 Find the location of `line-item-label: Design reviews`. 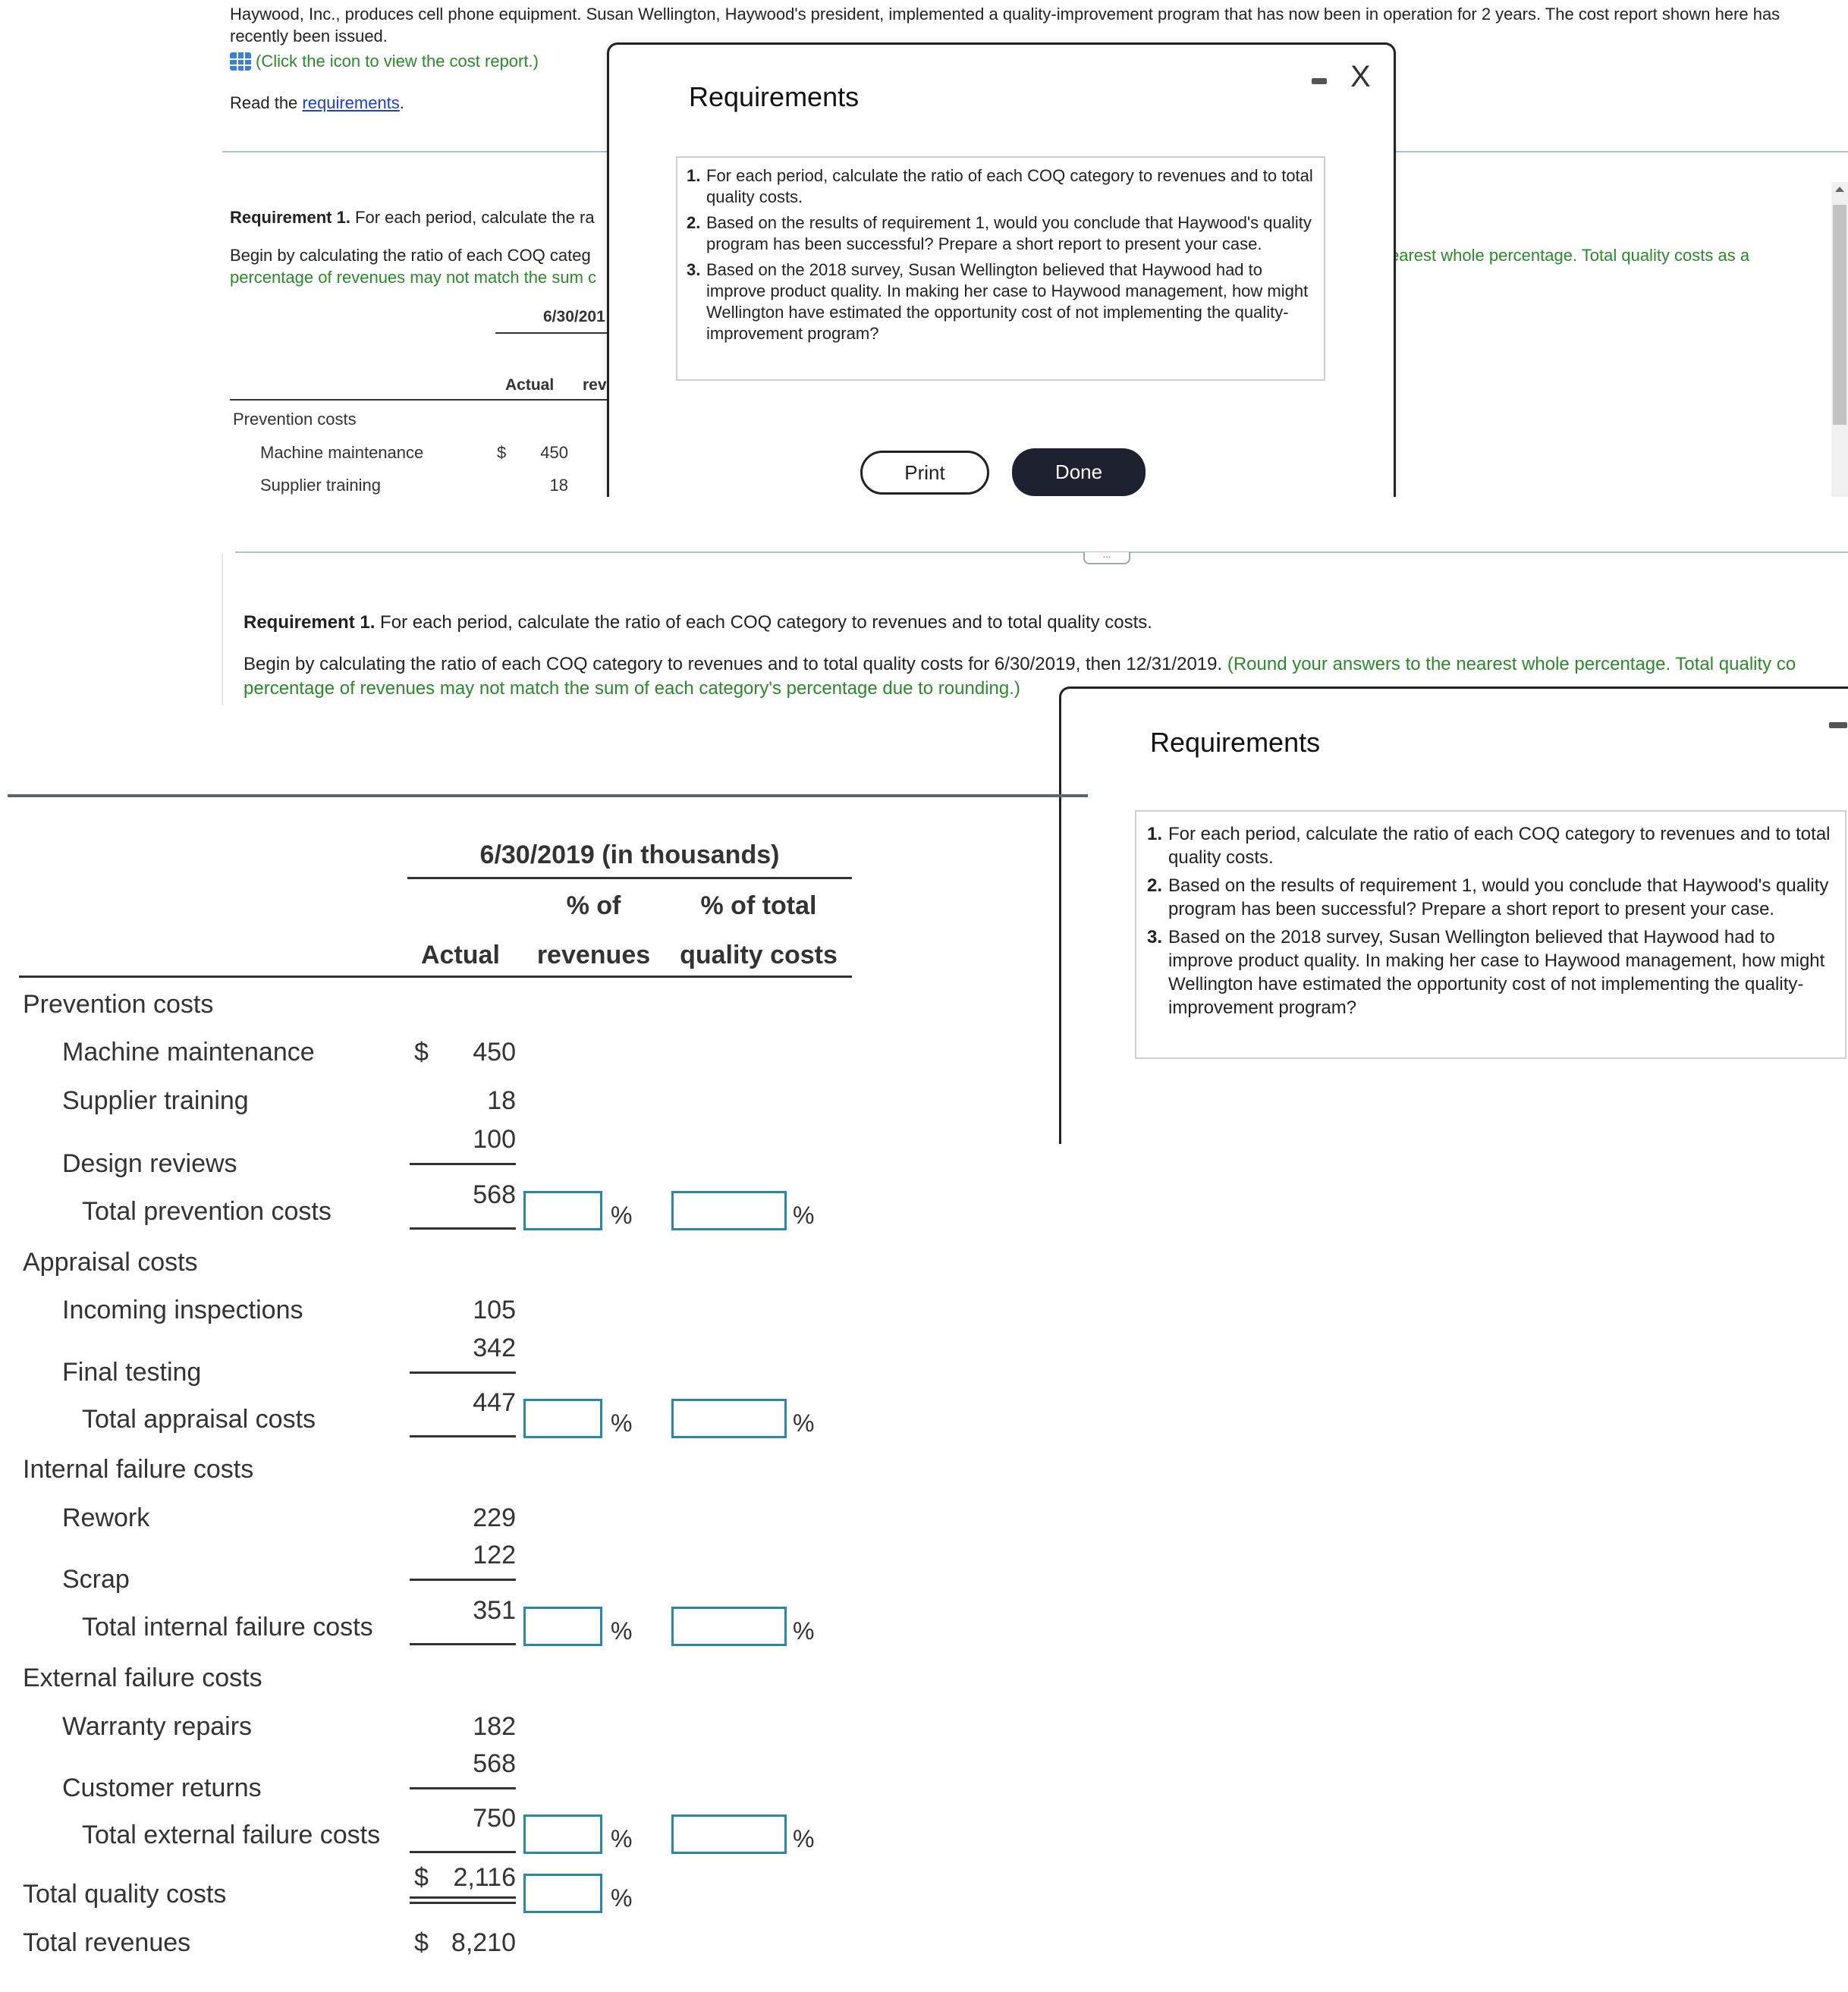

line-item-label: Design reviews is located at coordinates (149, 1163).